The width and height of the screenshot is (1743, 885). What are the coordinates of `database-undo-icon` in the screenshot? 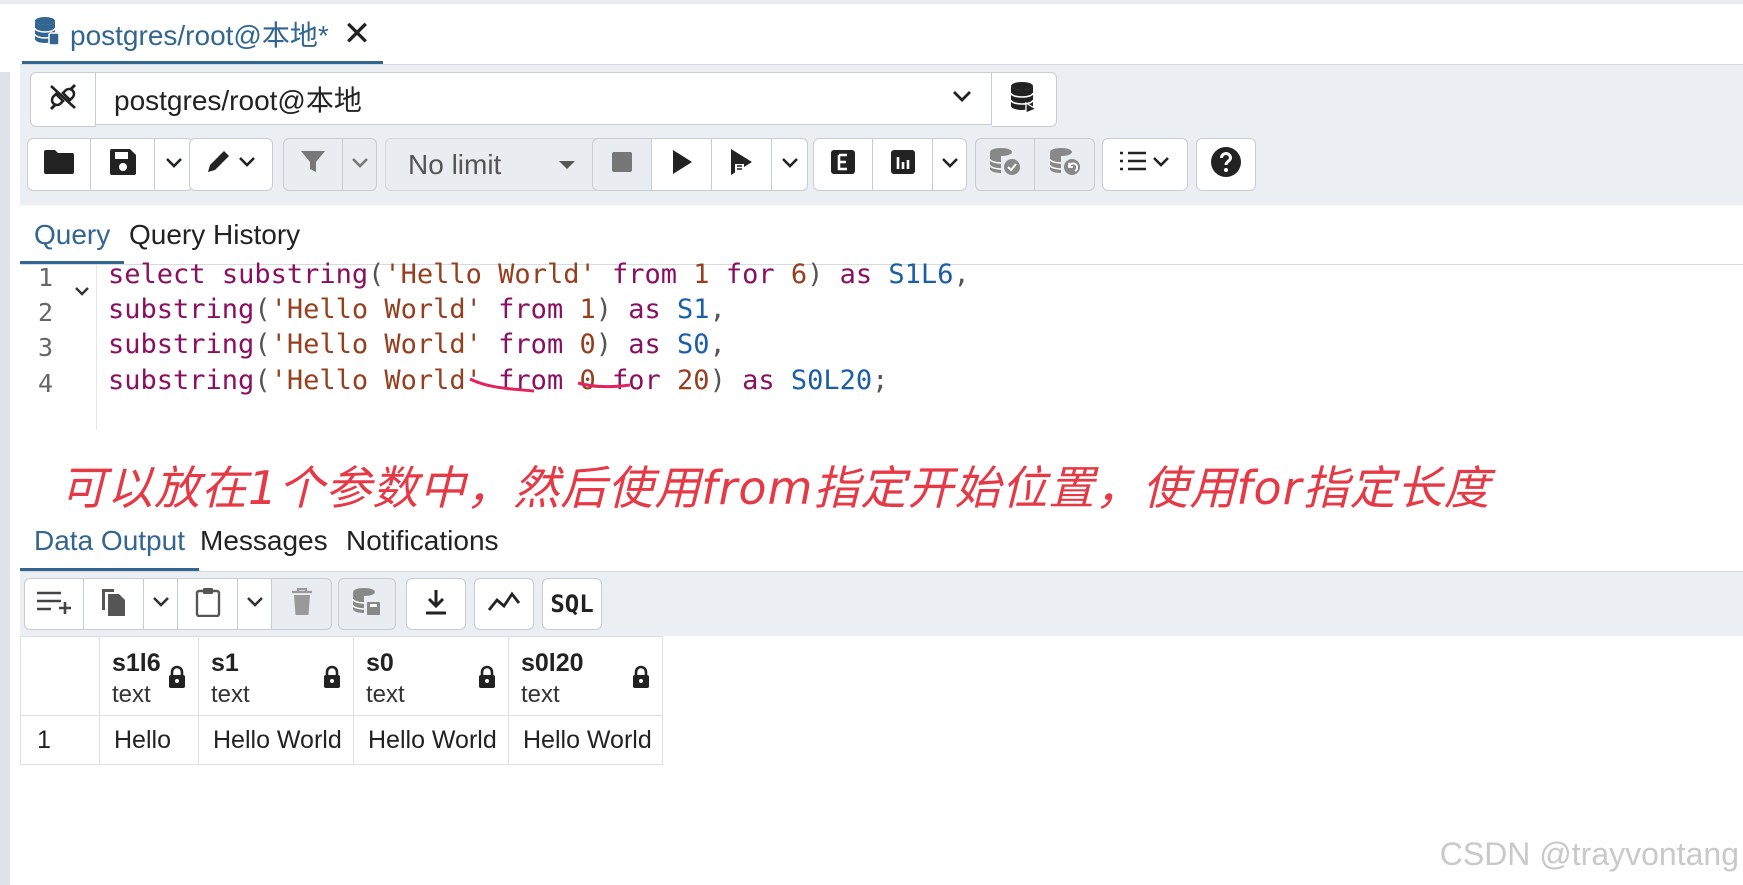 It's located at (1064, 164).